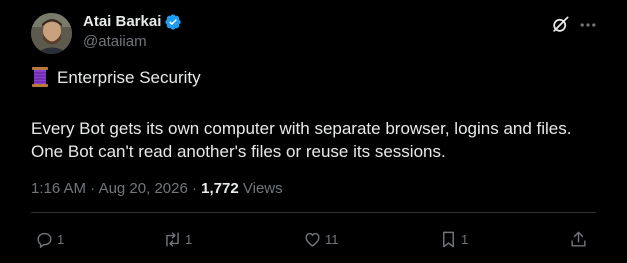 Image resolution: width=627 pixels, height=263 pixels. What do you see at coordinates (58, 188) in the screenshot?
I see `post-time: 1:16 AM` at bounding box center [58, 188].